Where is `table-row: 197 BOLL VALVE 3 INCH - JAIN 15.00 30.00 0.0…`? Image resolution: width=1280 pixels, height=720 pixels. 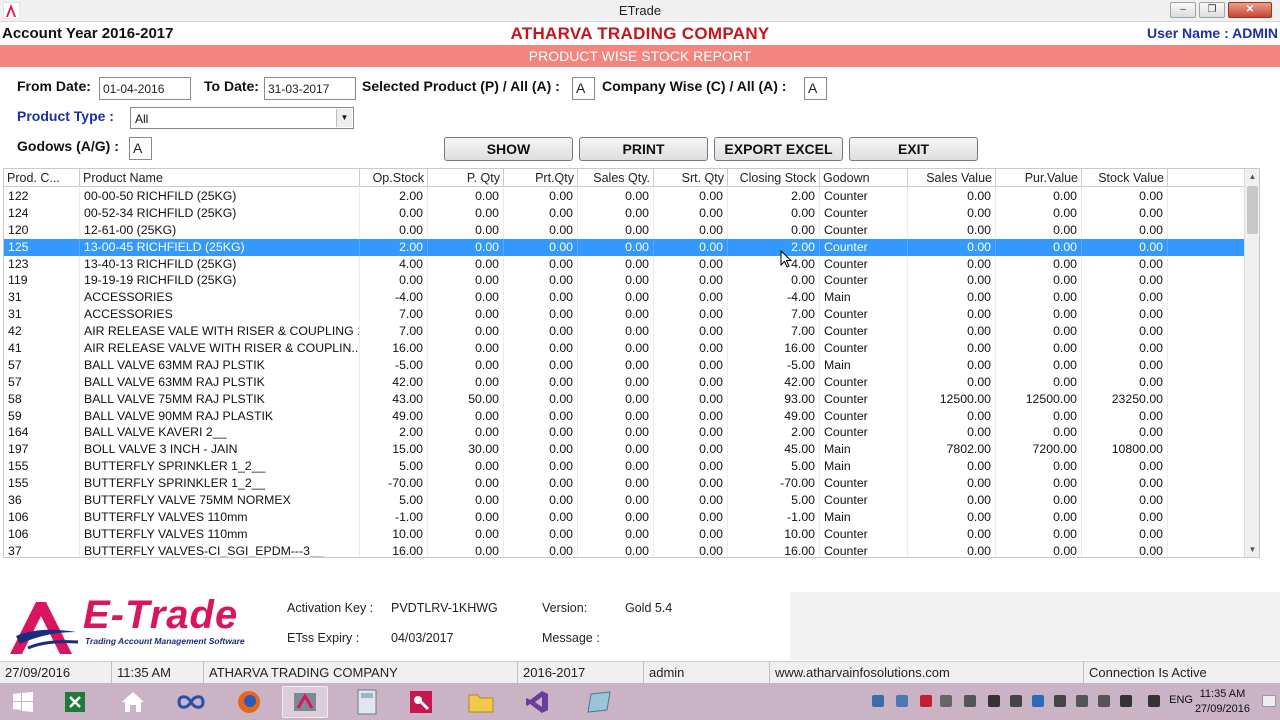
table-row: 197 BOLL VALVE 3 INCH - JAIN 15.00 30.00 0.0… is located at coordinates (624, 450).